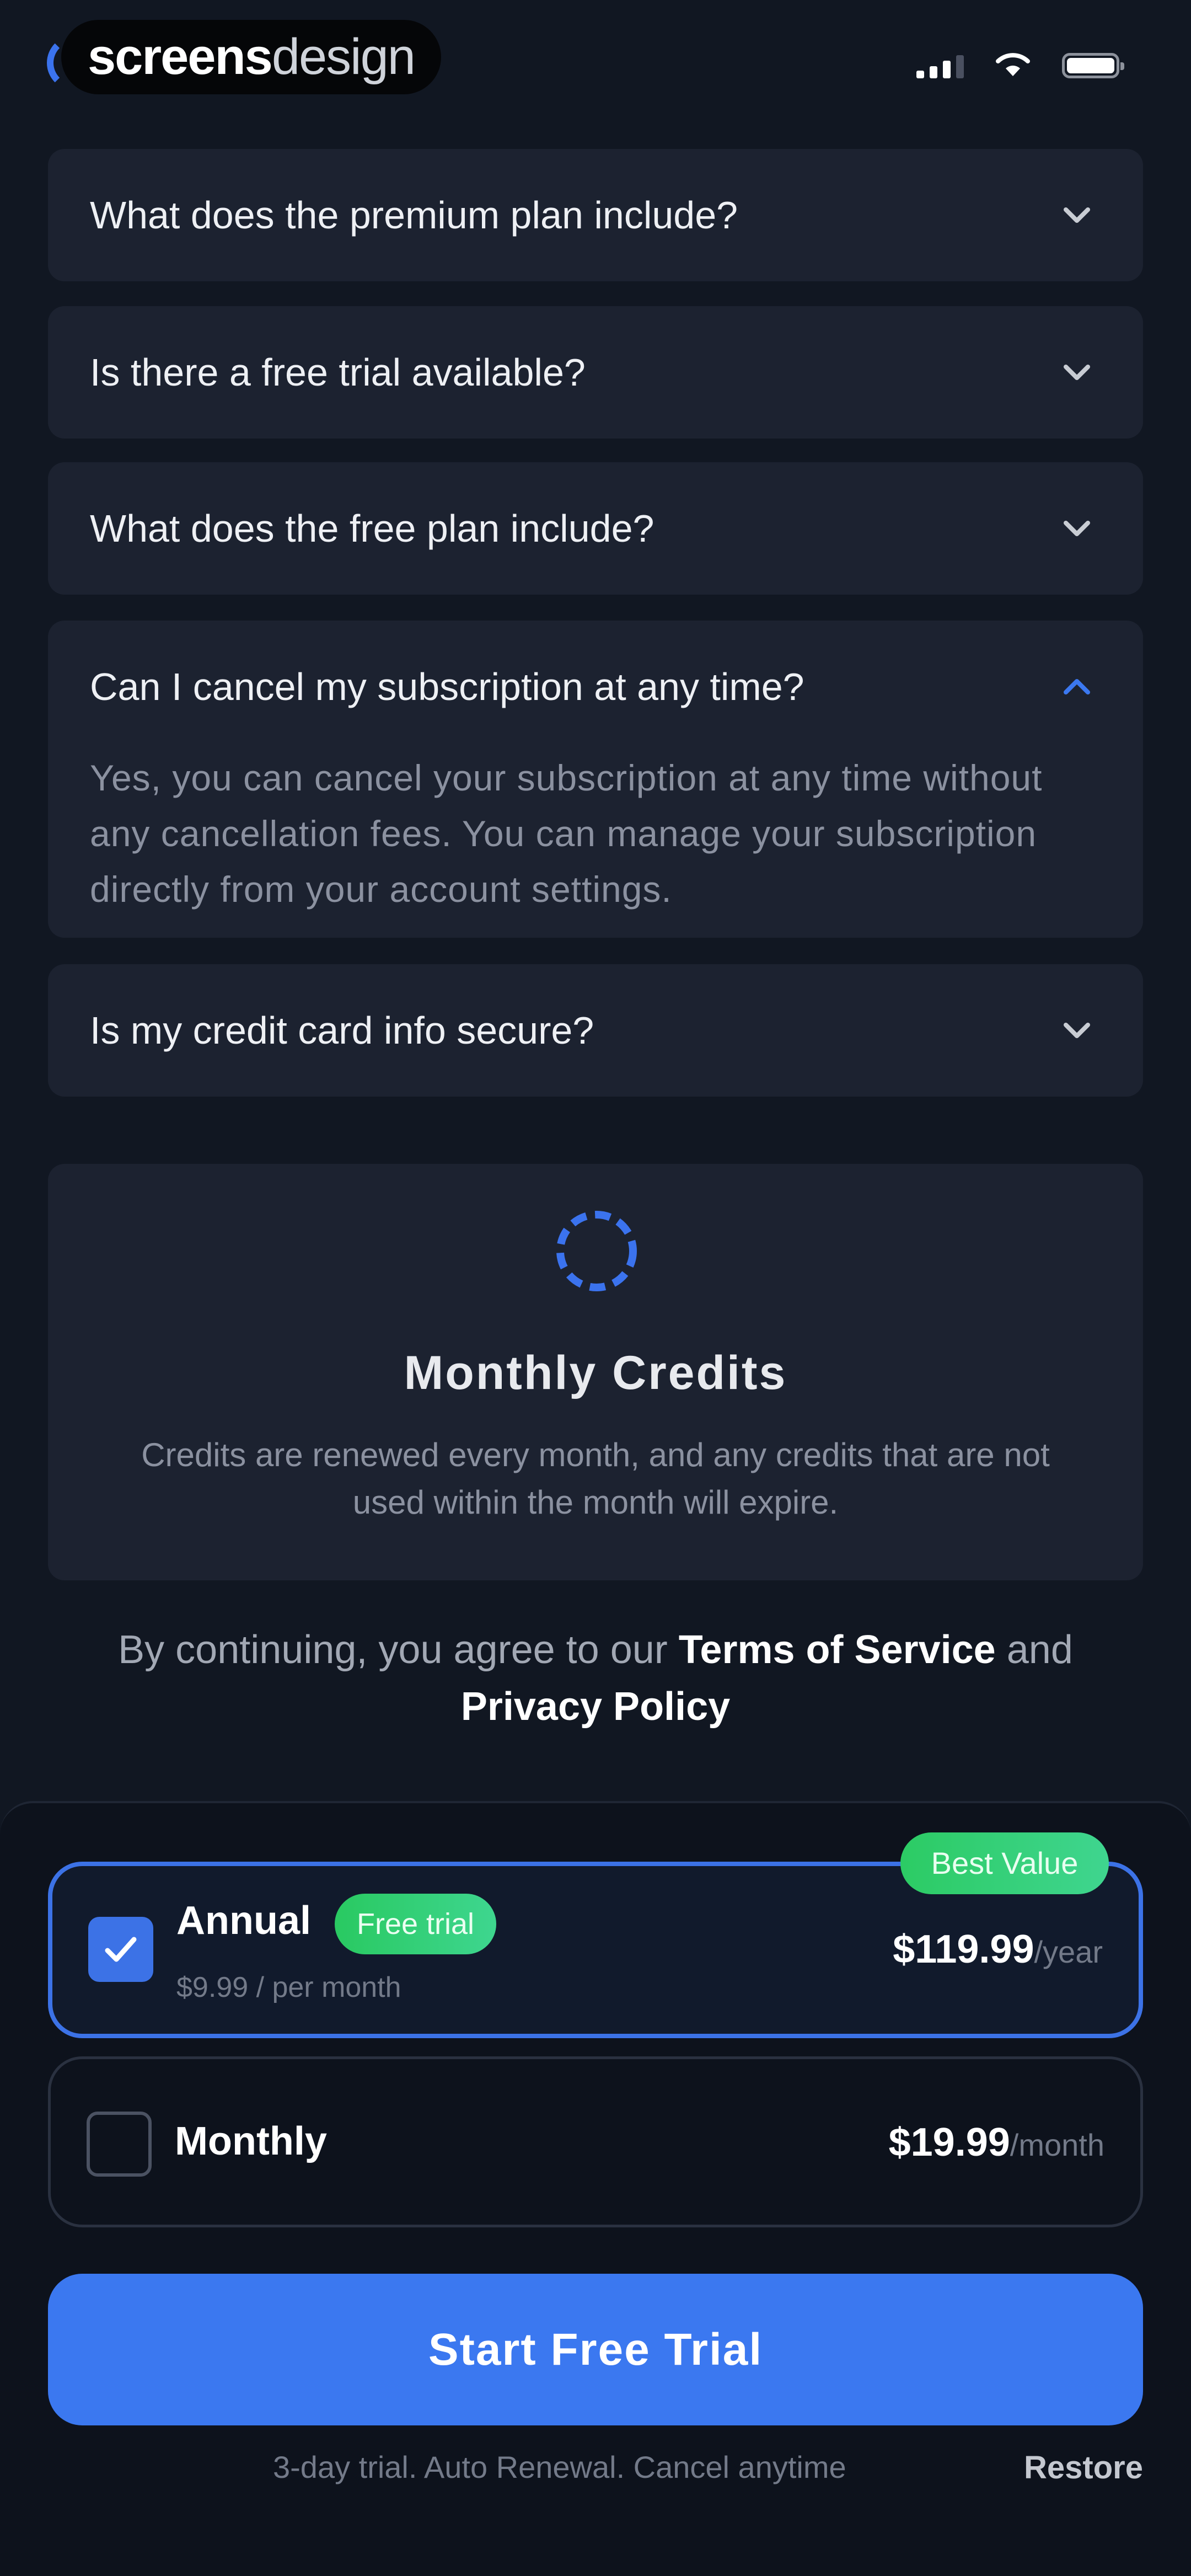 Image resolution: width=1191 pixels, height=2576 pixels. I want to click on plan-price: $119.99/year, so click(998, 1949).